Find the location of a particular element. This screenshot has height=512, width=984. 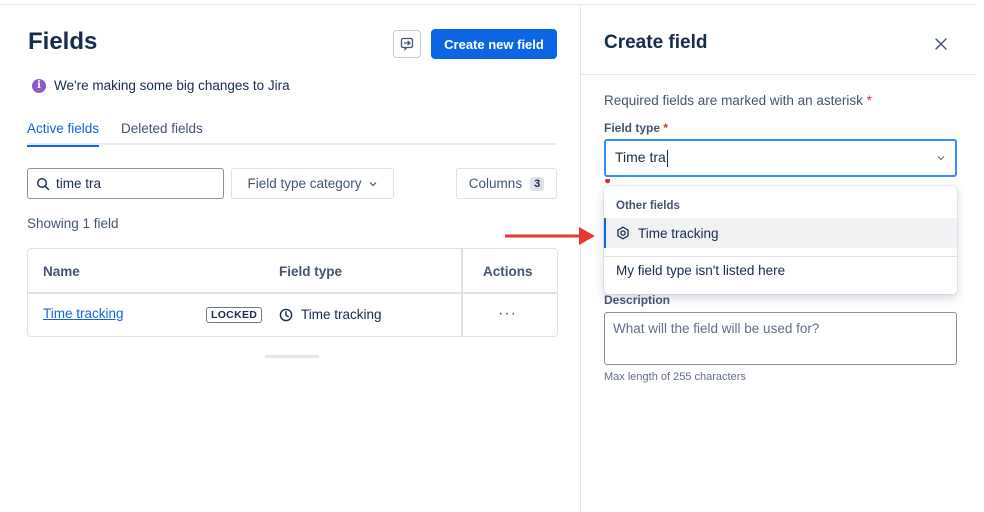

actions-column-divider is located at coordinates (462, 292).